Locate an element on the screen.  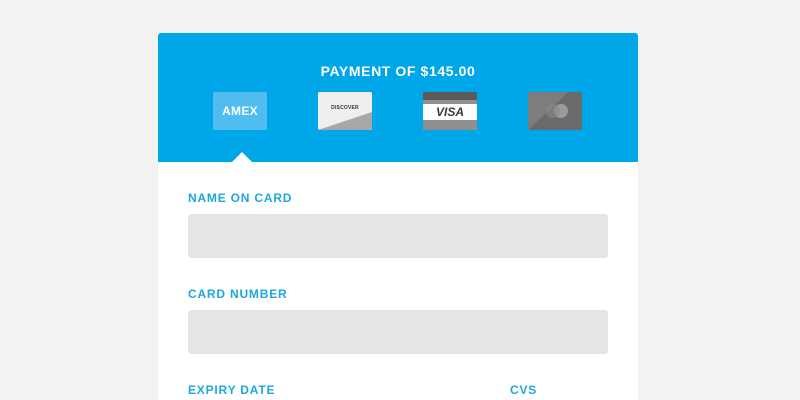
amex-card-icon: AMEX is located at coordinates (240, 111).